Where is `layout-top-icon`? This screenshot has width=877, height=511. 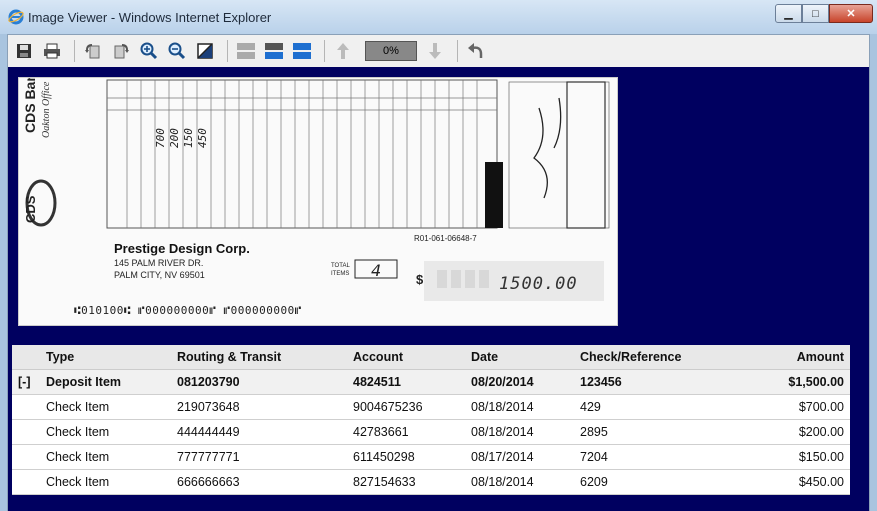 layout-top-icon is located at coordinates (274, 51).